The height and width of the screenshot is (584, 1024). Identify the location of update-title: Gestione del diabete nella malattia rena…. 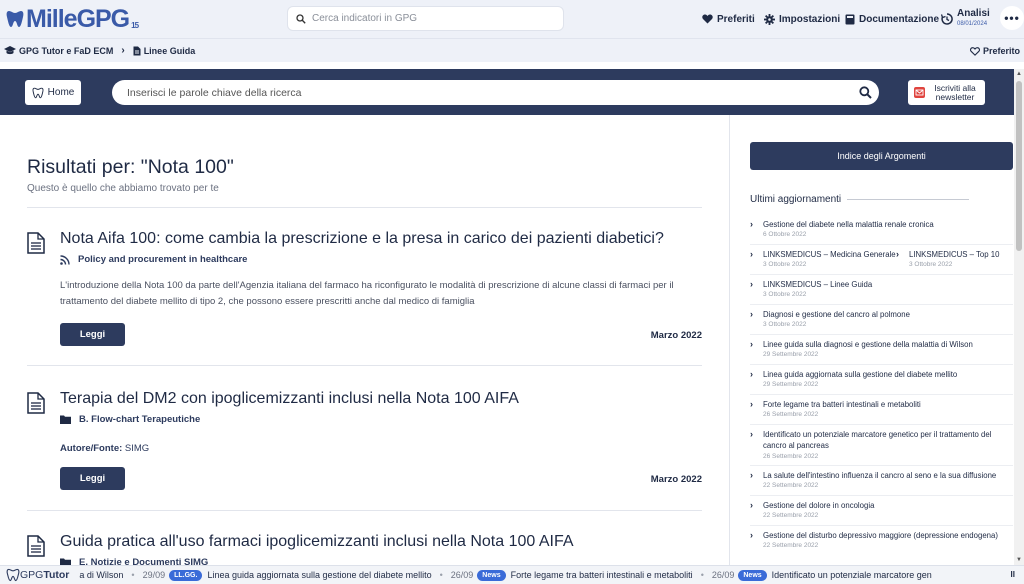
(848, 224).